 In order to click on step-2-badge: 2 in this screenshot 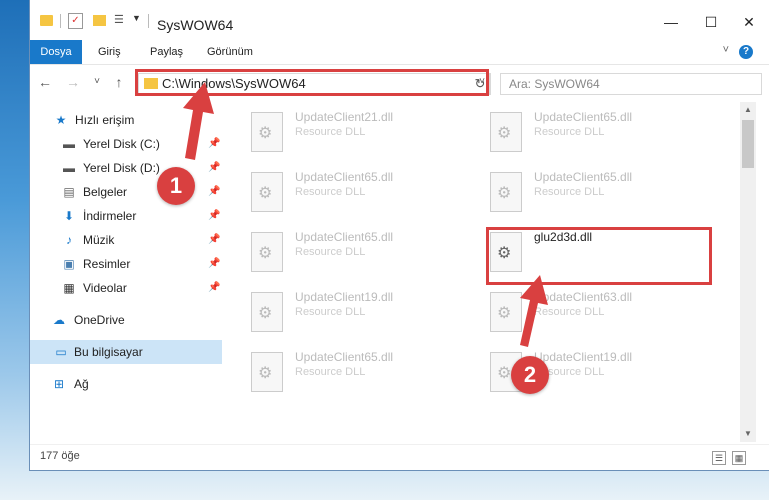, I will do `click(530, 375)`.